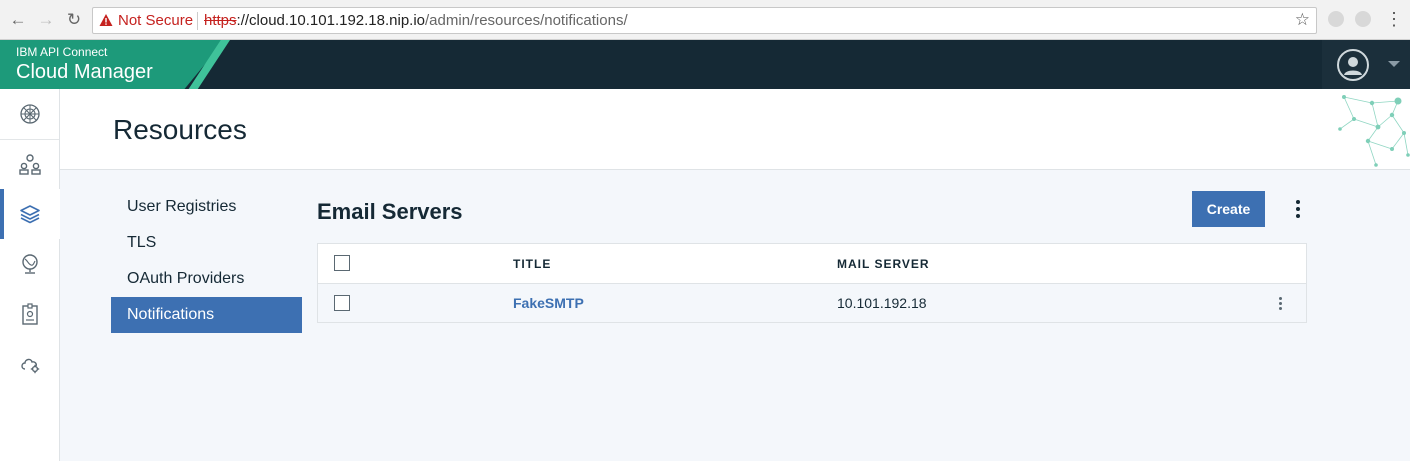  What do you see at coordinates (106, 20) in the screenshot?
I see `warning-icon` at bounding box center [106, 20].